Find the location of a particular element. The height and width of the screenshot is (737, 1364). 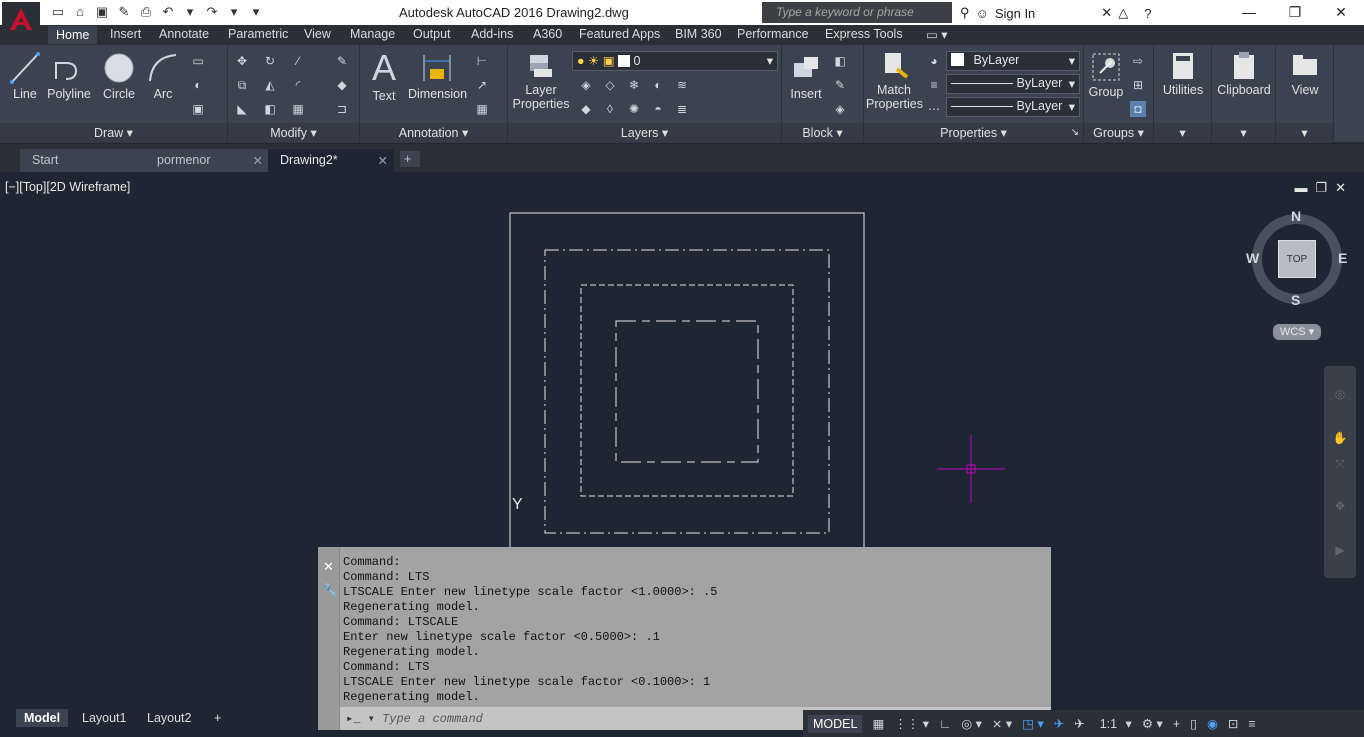

layer-walk-icon: ≣ is located at coordinates (682, 109).